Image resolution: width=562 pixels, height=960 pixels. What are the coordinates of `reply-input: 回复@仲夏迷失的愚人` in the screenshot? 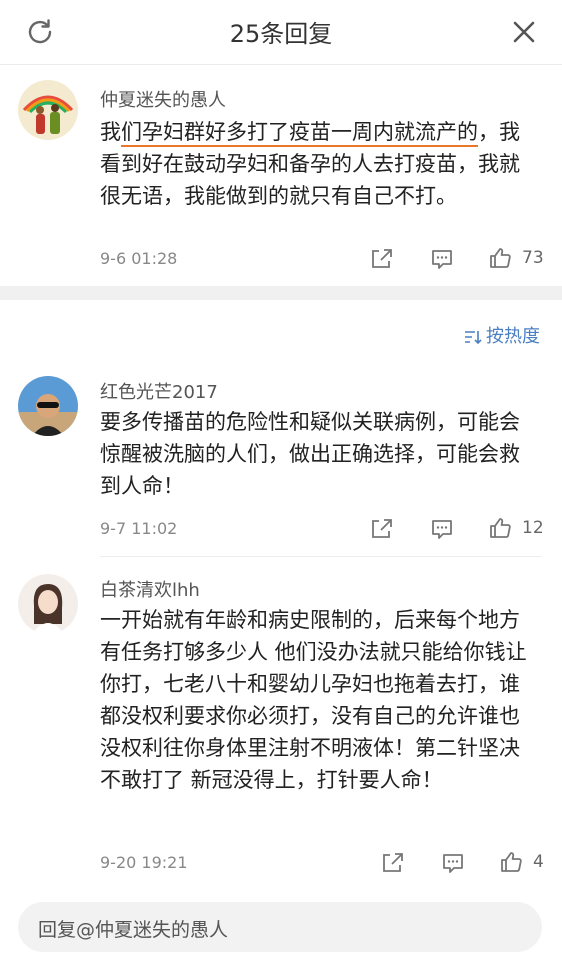 It's located at (280, 927).